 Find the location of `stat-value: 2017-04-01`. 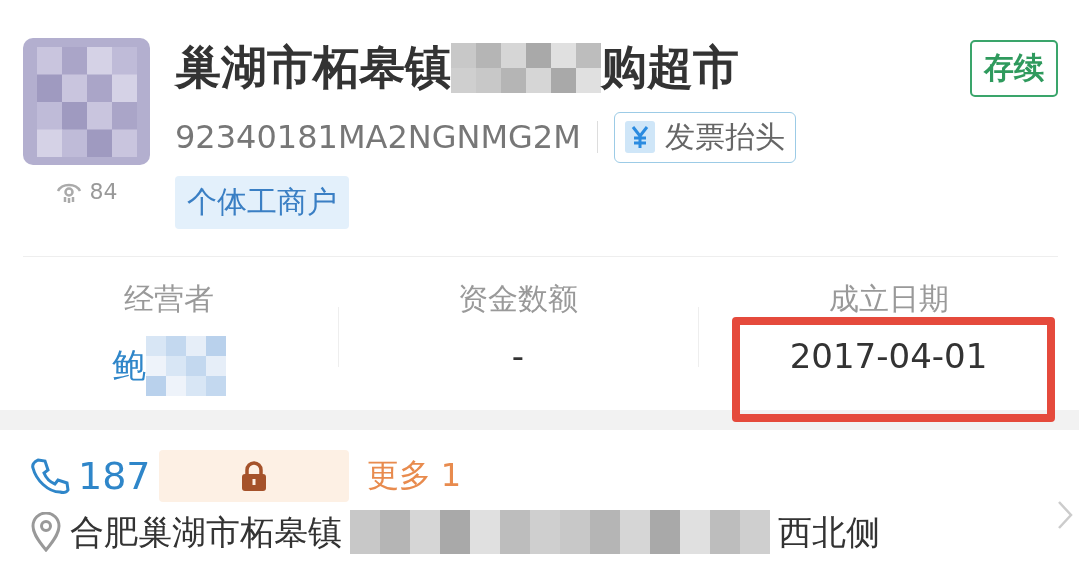

stat-value: 2017-04-01 is located at coordinates (888, 356).